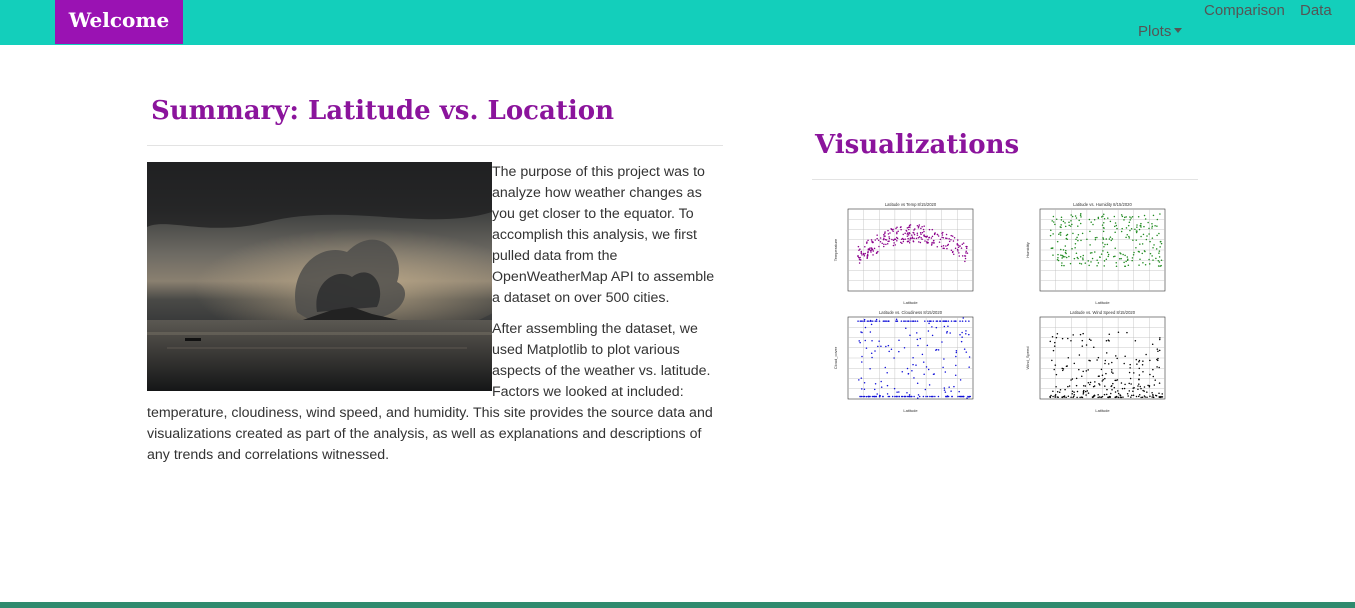  I want to click on brand-welcome-link: Welcome, so click(119, 22).